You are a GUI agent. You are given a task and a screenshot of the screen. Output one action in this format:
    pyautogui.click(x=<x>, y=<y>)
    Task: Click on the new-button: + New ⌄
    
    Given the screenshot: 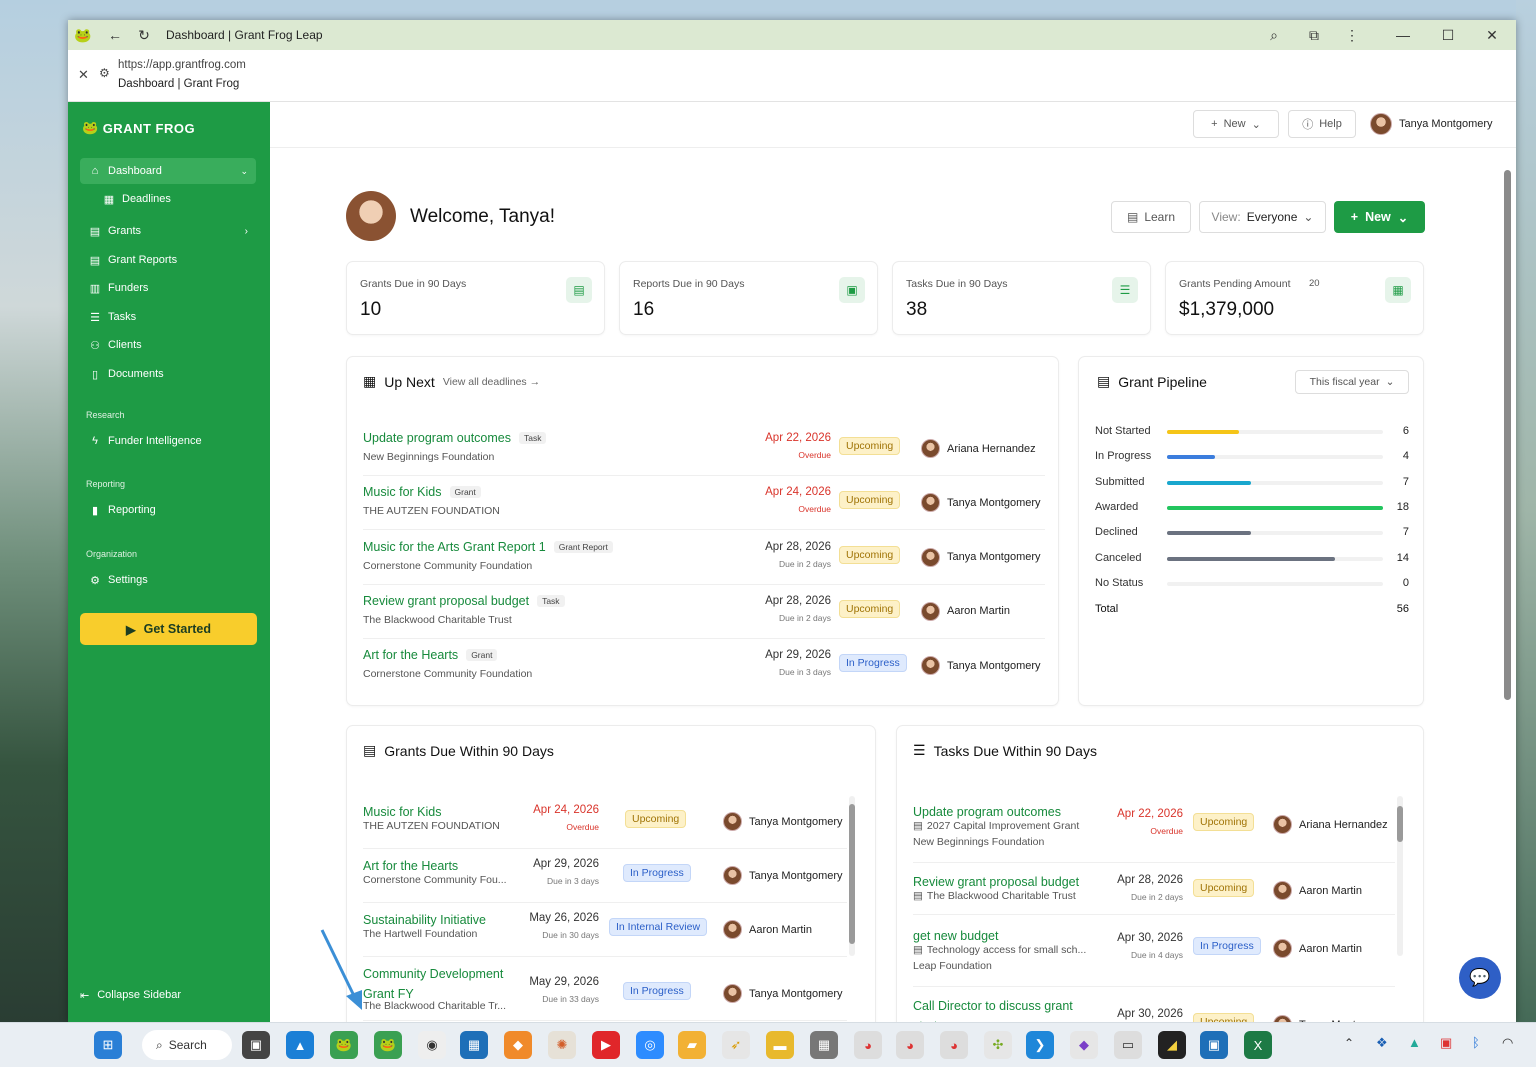 What is the action you would take?
    pyautogui.click(x=1379, y=217)
    